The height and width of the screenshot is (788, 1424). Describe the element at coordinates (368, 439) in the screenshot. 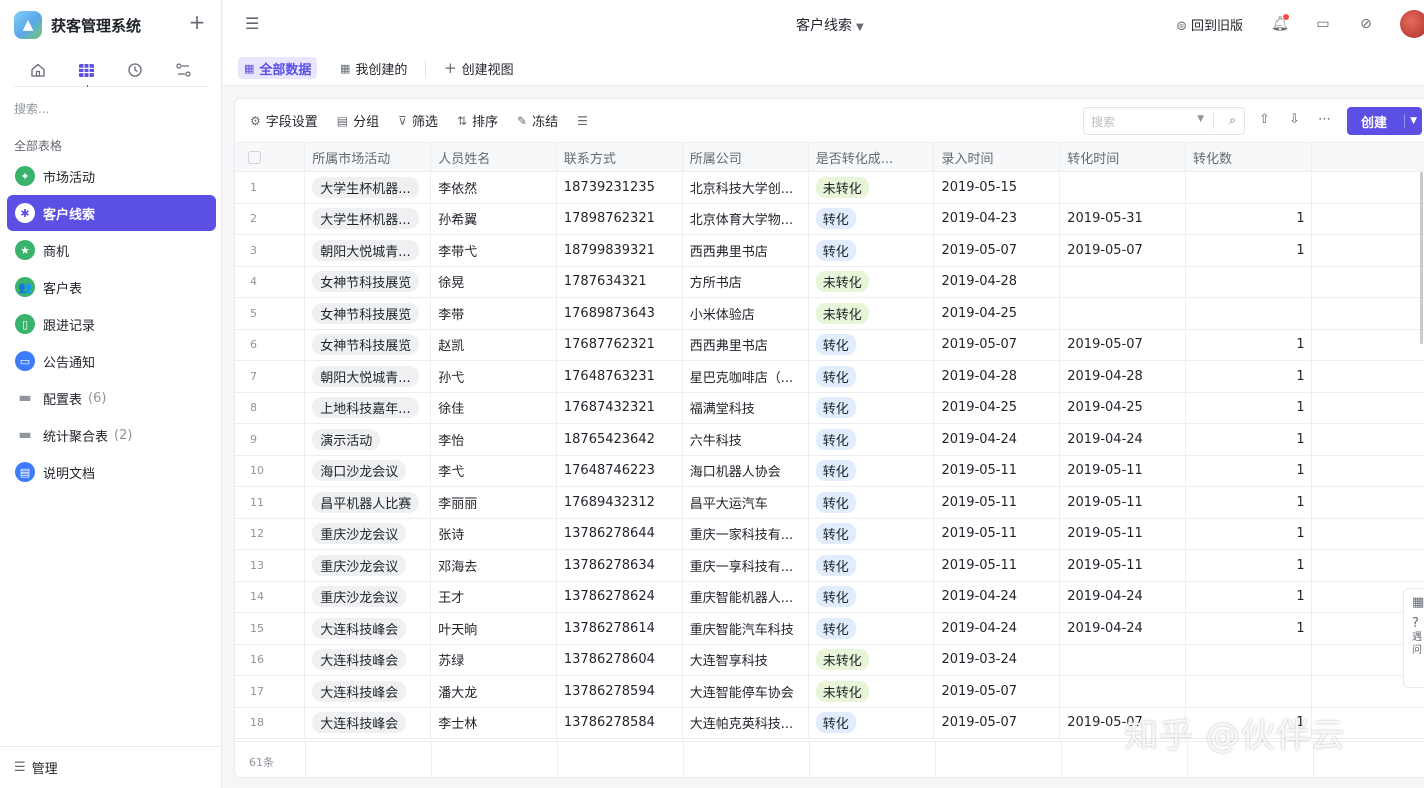

I see `activity-cell: 演示活动` at that location.